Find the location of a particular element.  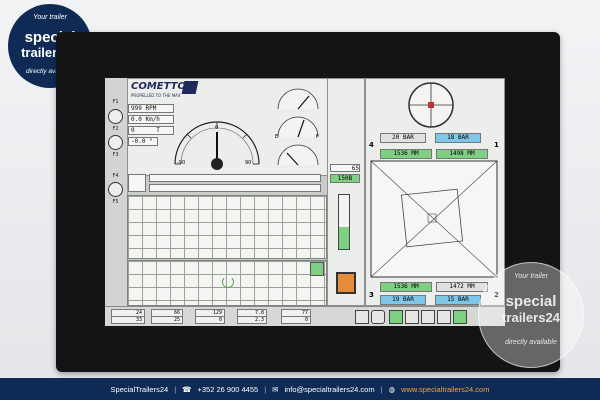

wheel-icon is located at coordinates (115, 142).